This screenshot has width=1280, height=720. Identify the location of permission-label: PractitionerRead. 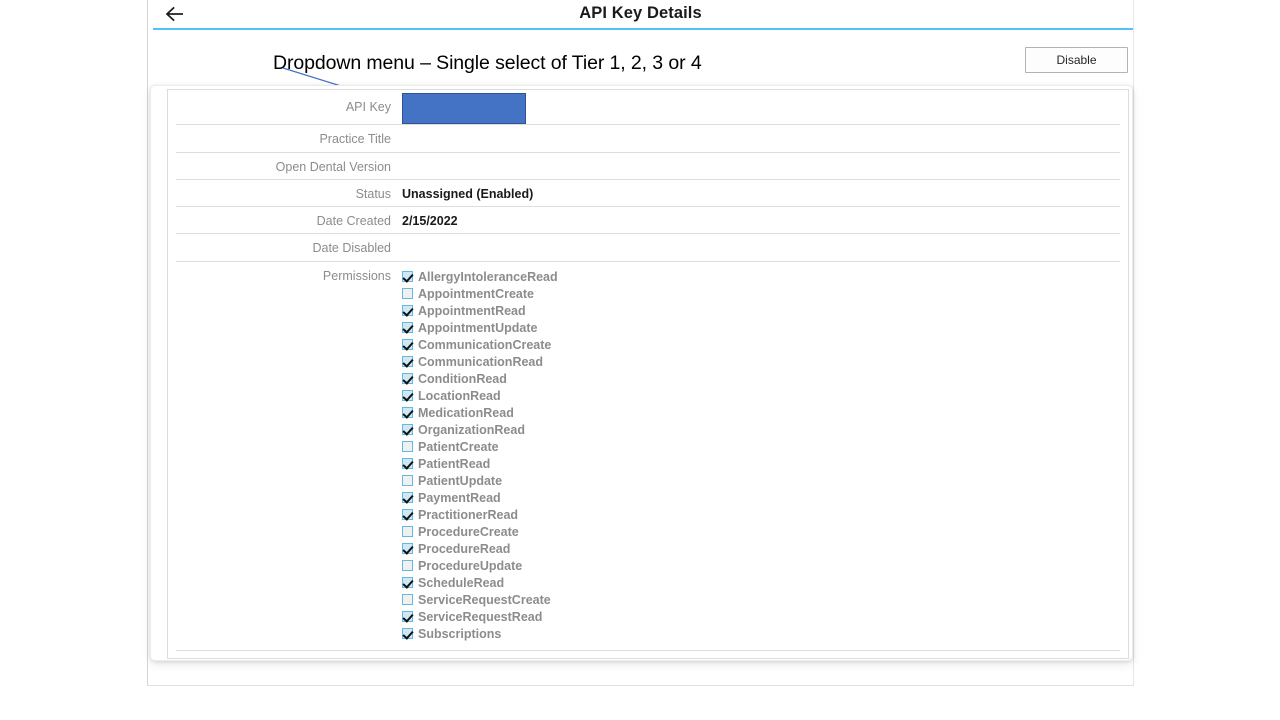
(468, 514).